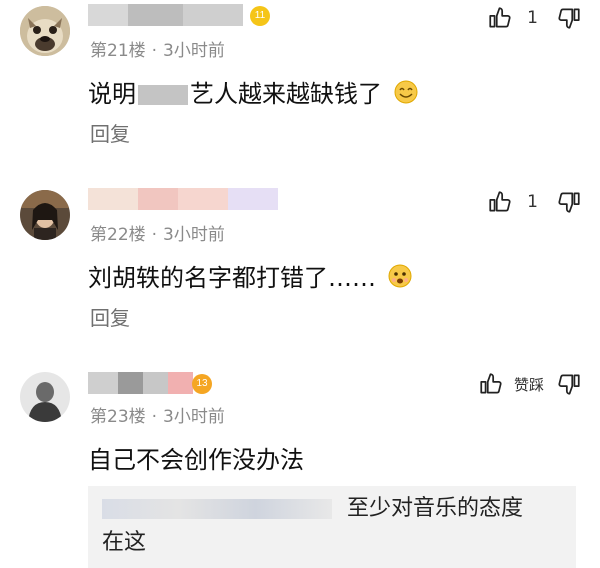 Image resolution: width=600 pixels, height=568 pixels. What do you see at coordinates (118, 235) in the screenshot?
I see `floor-number: 第22楼` at bounding box center [118, 235].